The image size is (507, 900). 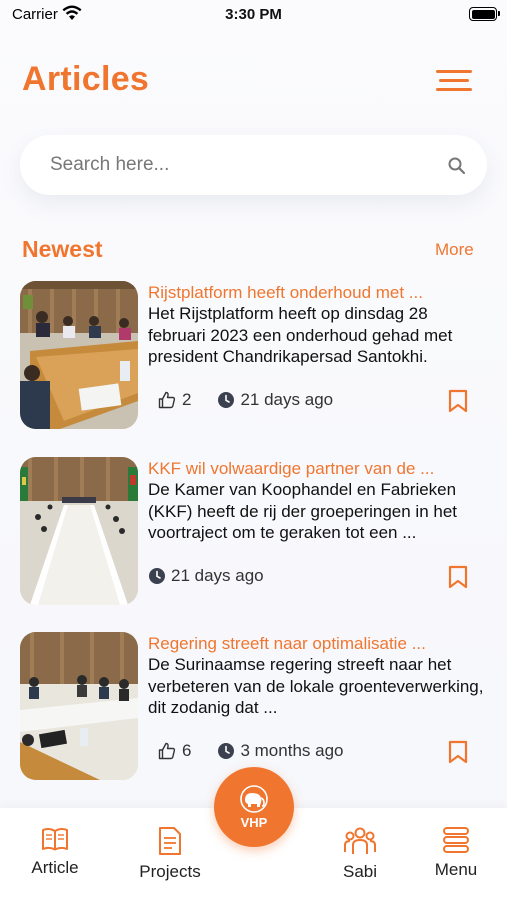 What do you see at coordinates (240, 165) in the screenshot?
I see `search-input` at bounding box center [240, 165].